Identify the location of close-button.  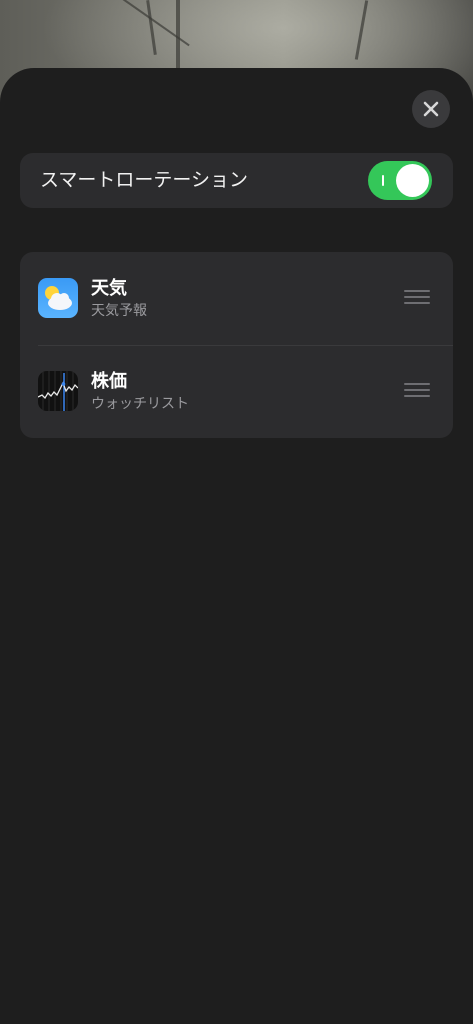
(431, 109).